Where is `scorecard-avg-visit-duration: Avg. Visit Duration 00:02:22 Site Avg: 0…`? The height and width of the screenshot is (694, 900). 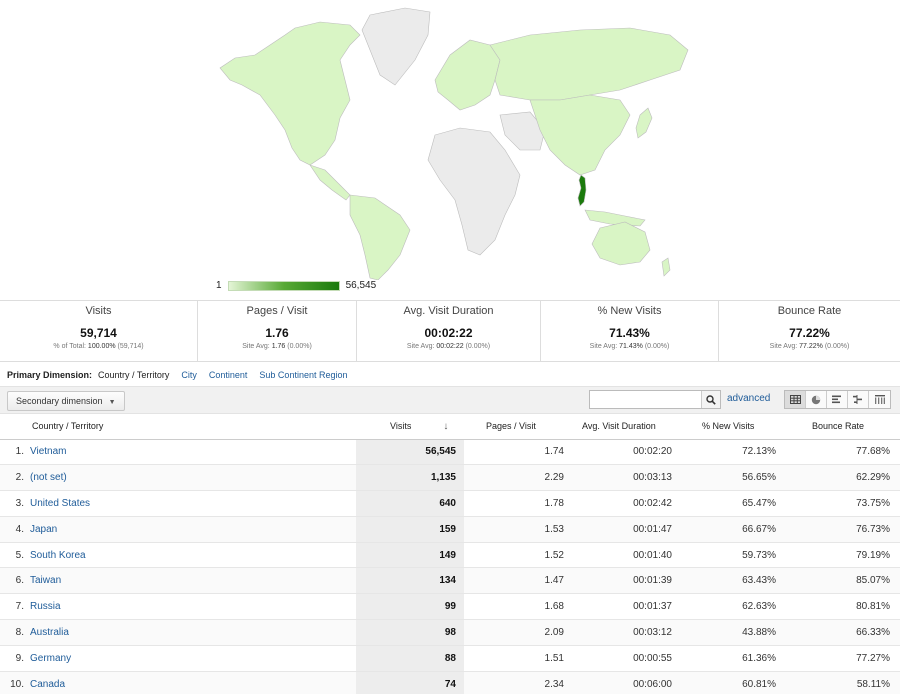 scorecard-avg-visit-duration: Avg. Visit Duration 00:02:22 Site Avg: 0… is located at coordinates (449, 331).